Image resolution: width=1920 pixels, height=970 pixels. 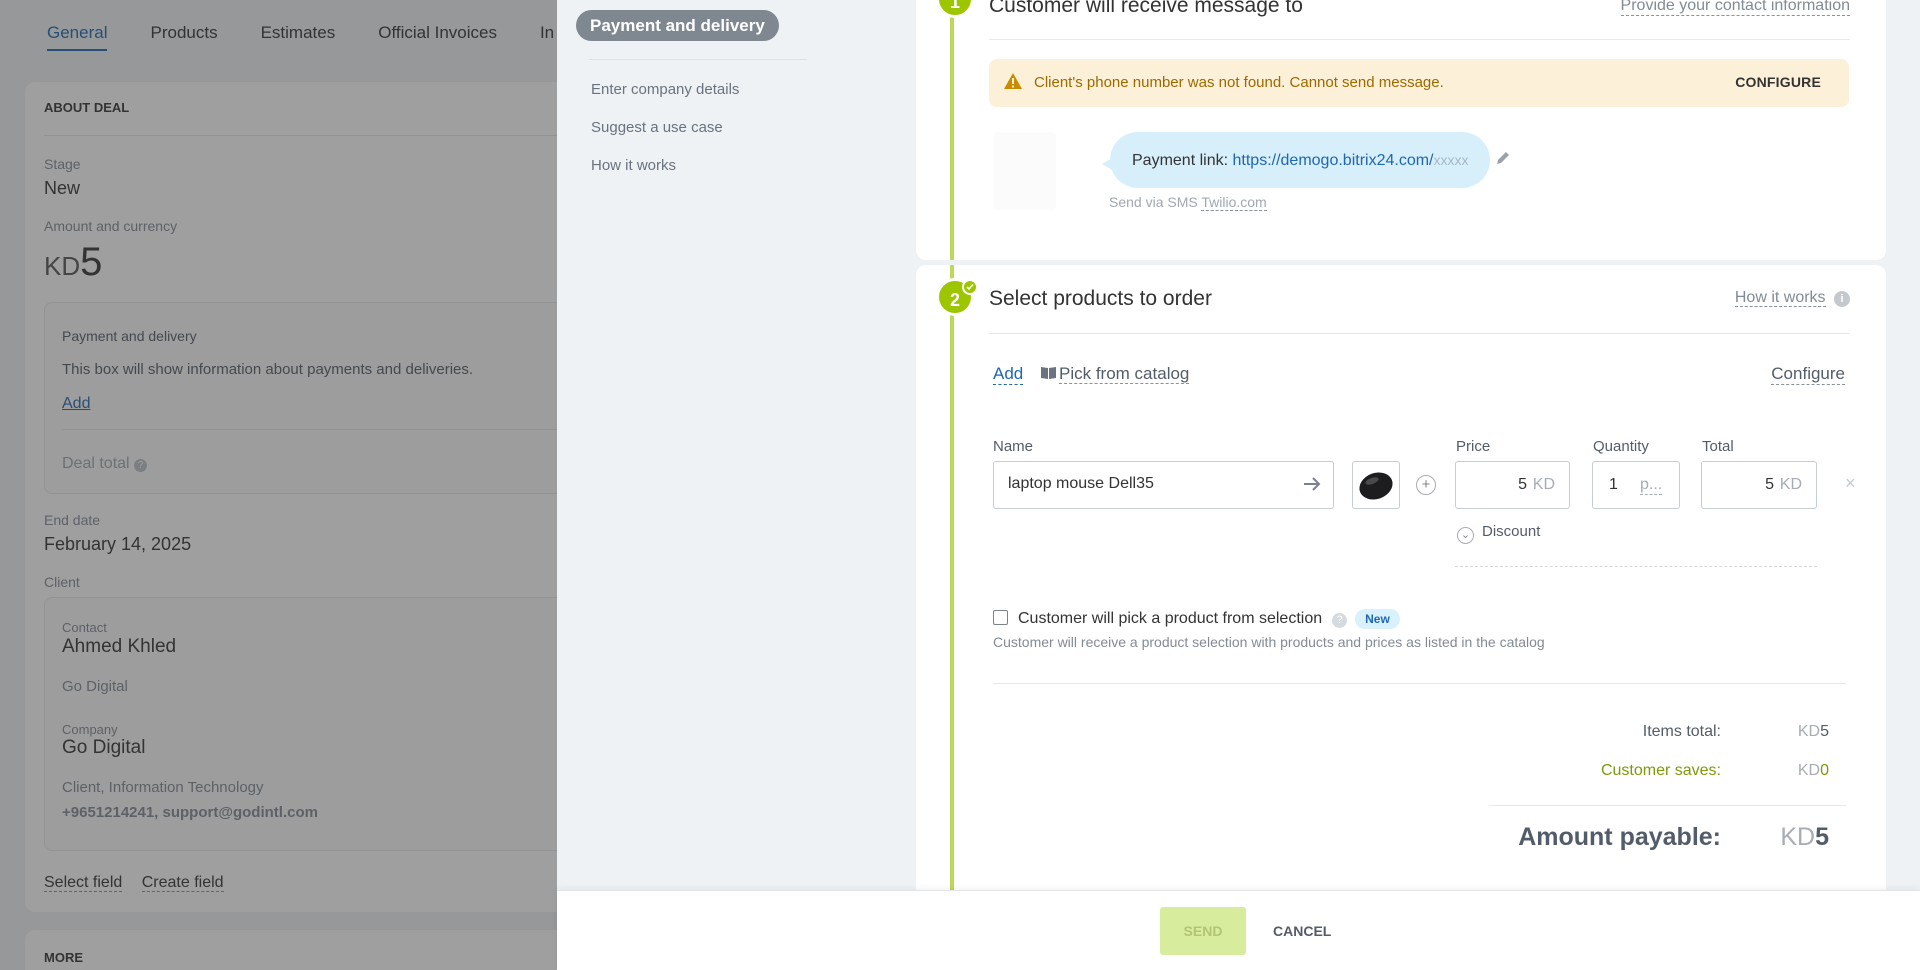 I want to click on sms-provider-link: Twilio.com, so click(x=1234, y=202).